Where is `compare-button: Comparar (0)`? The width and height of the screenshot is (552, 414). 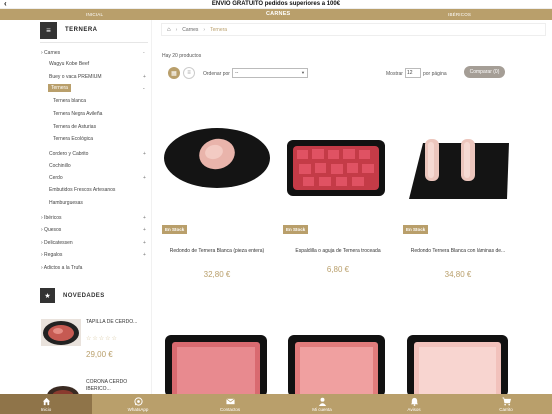
compare-button: Comparar (0) is located at coordinates (484, 72).